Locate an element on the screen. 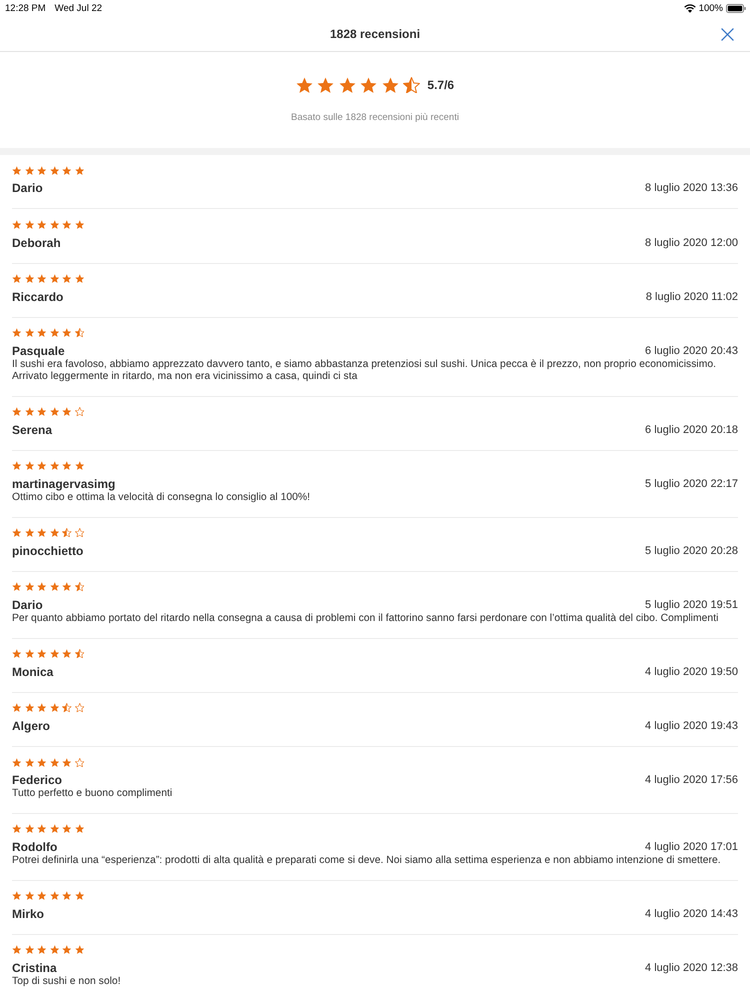  review-text: Per quanto abbiamo portato del ritardo nella consegna a causa di problemi con il fattorino sanno farsi perdonare con l’ottima qualità del cibo. Complimenti is located at coordinates (366, 619).